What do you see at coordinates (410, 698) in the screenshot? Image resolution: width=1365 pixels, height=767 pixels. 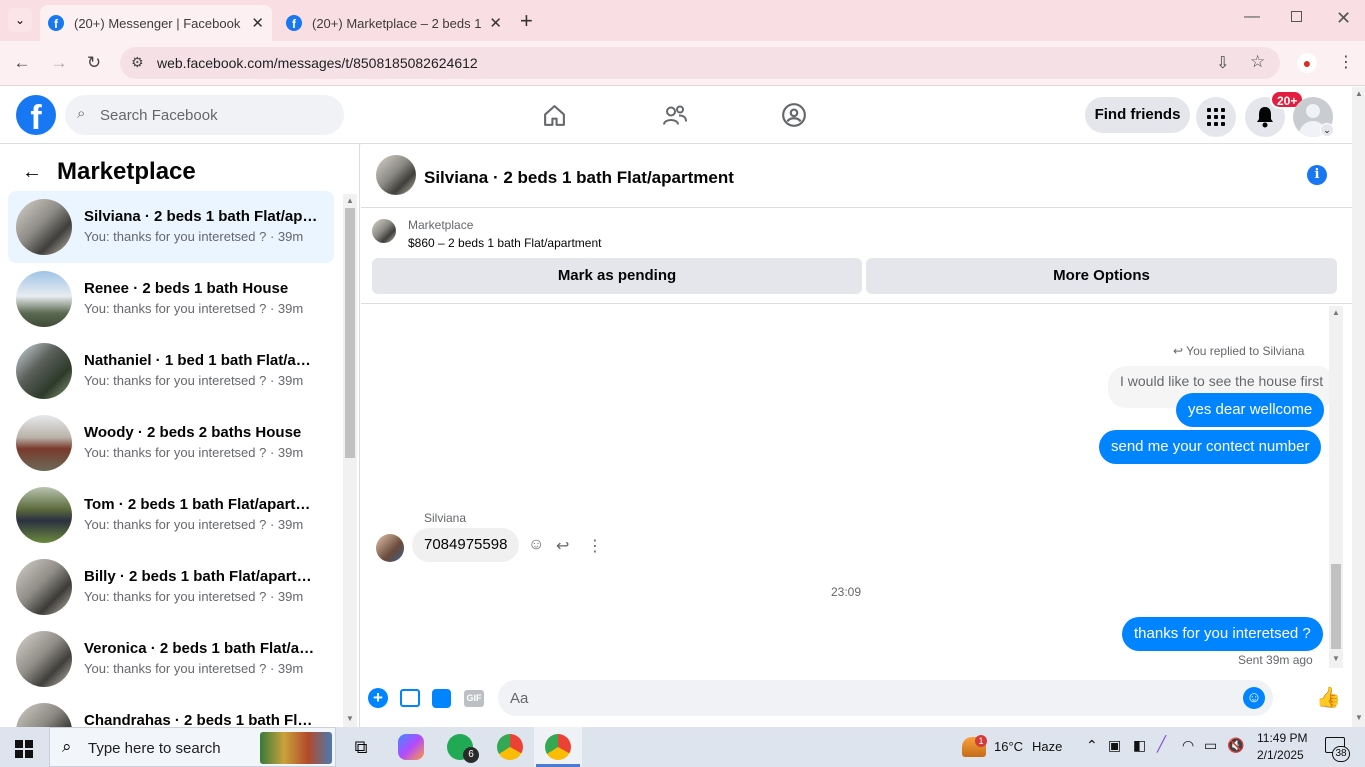 I see `photo-icon` at bounding box center [410, 698].